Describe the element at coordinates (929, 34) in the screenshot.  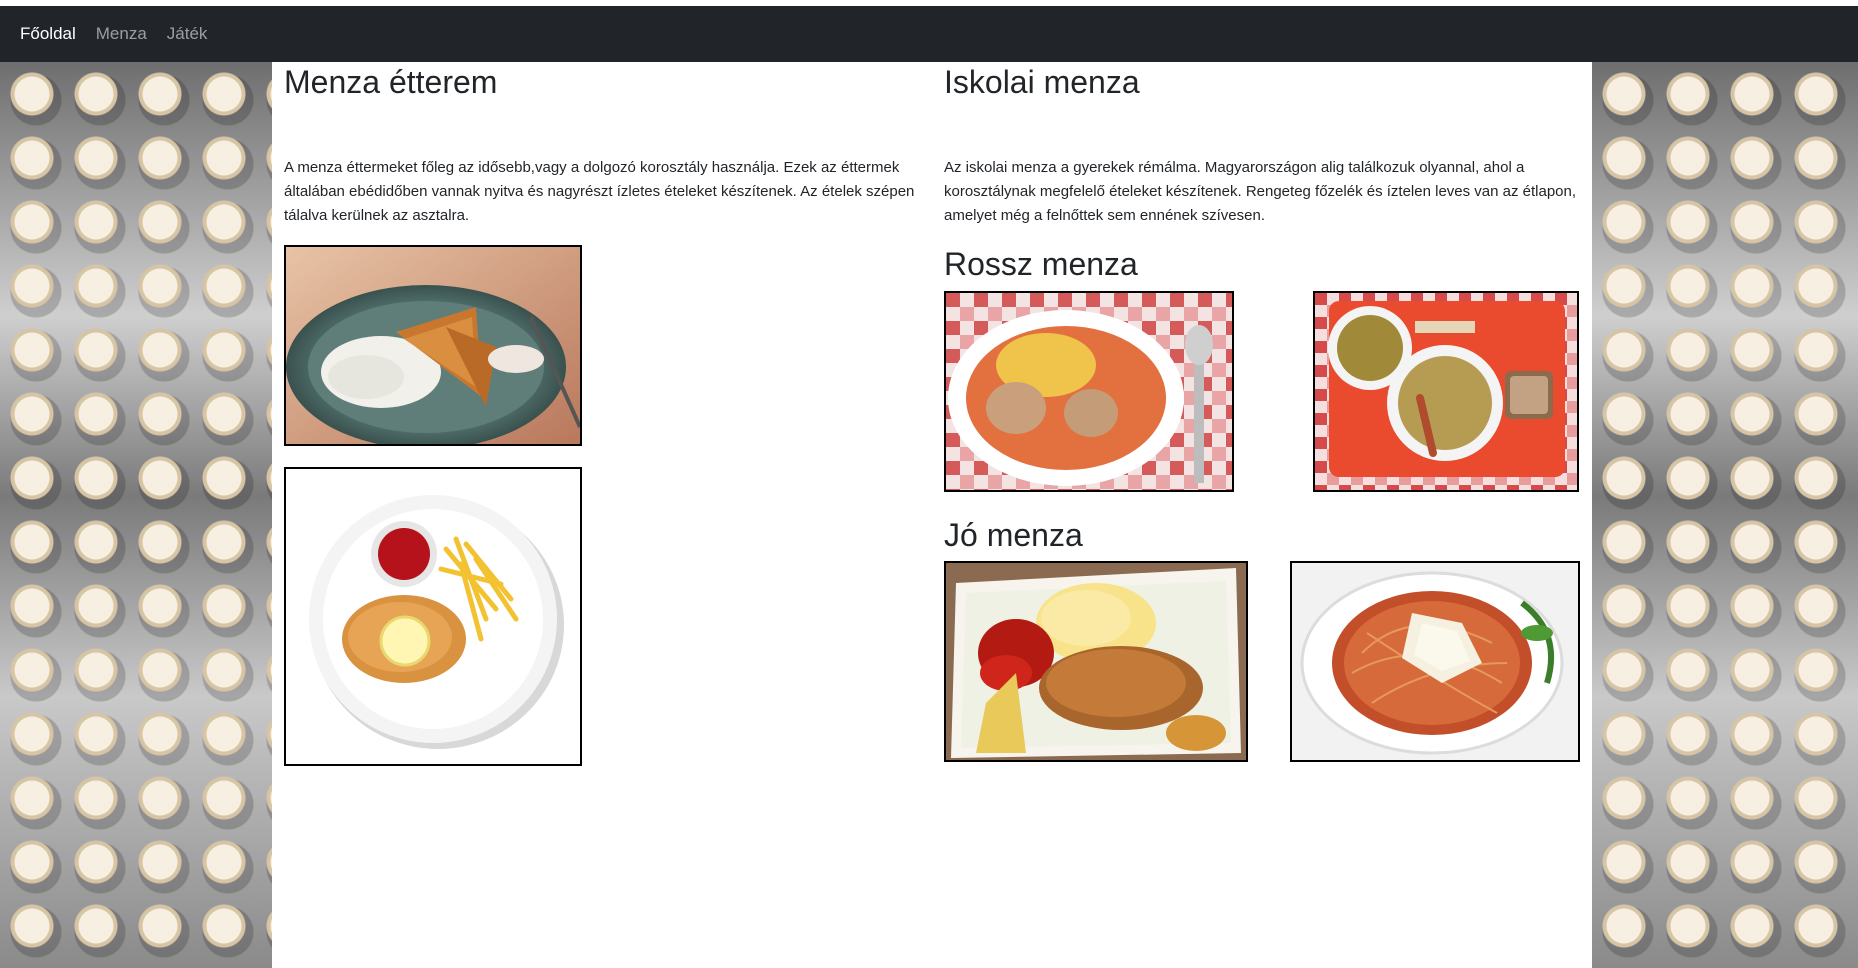
I see `navbar: Főoldal Menza Játék` at that location.